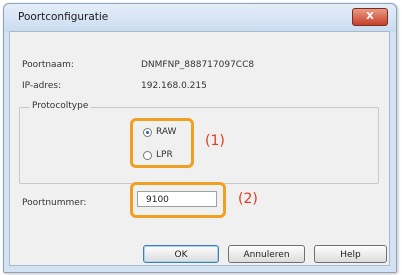 This screenshot has height=275, width=402. Describe the element at coordinates (198, 65) in the screenshot. I see `port-name-value: DNMFNP_888717097CC8` at that location.